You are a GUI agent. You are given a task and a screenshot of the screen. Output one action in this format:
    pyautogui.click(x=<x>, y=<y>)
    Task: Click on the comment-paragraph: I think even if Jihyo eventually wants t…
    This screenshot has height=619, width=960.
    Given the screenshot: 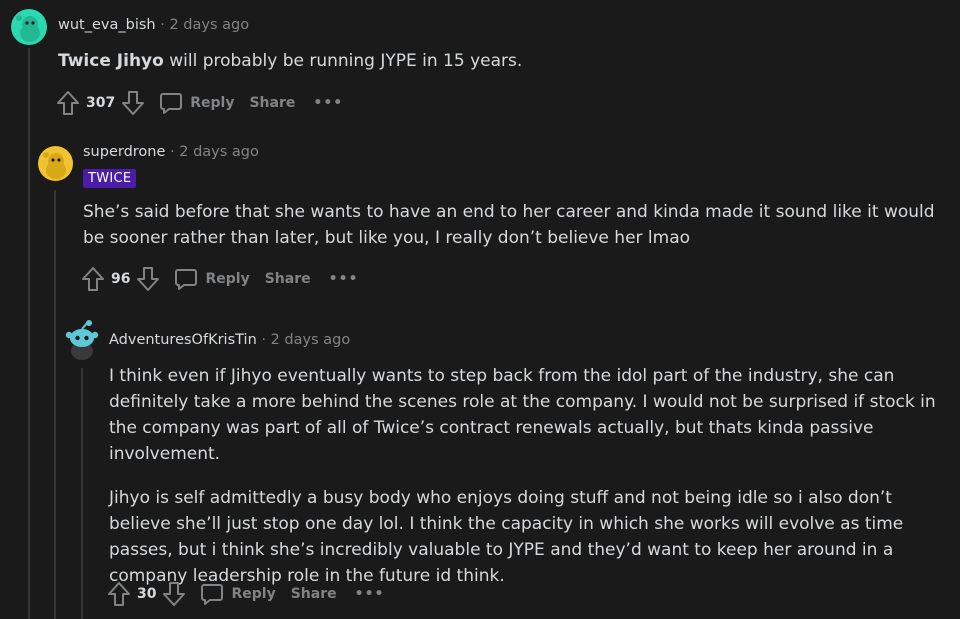 What is the action you would take?
    pyautogui.click(x=522, y=415)
    